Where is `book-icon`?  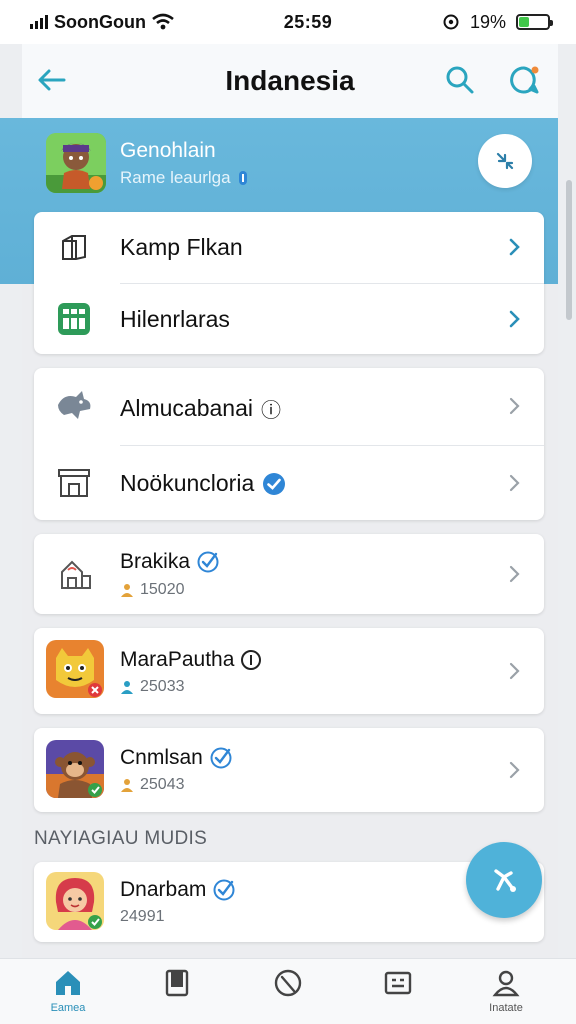 book-icon is located at coordinates (177, 983).